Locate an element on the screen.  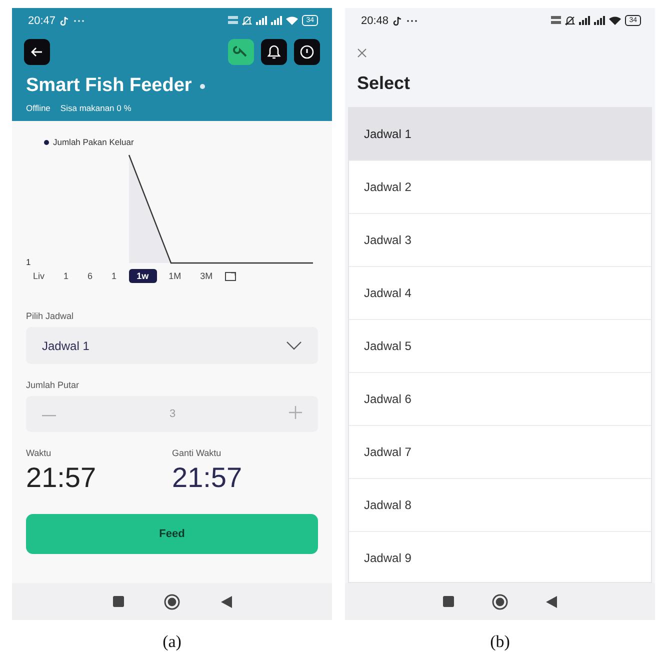
schedule-option: Jadwal 8 is located at coordinates (500, 505).